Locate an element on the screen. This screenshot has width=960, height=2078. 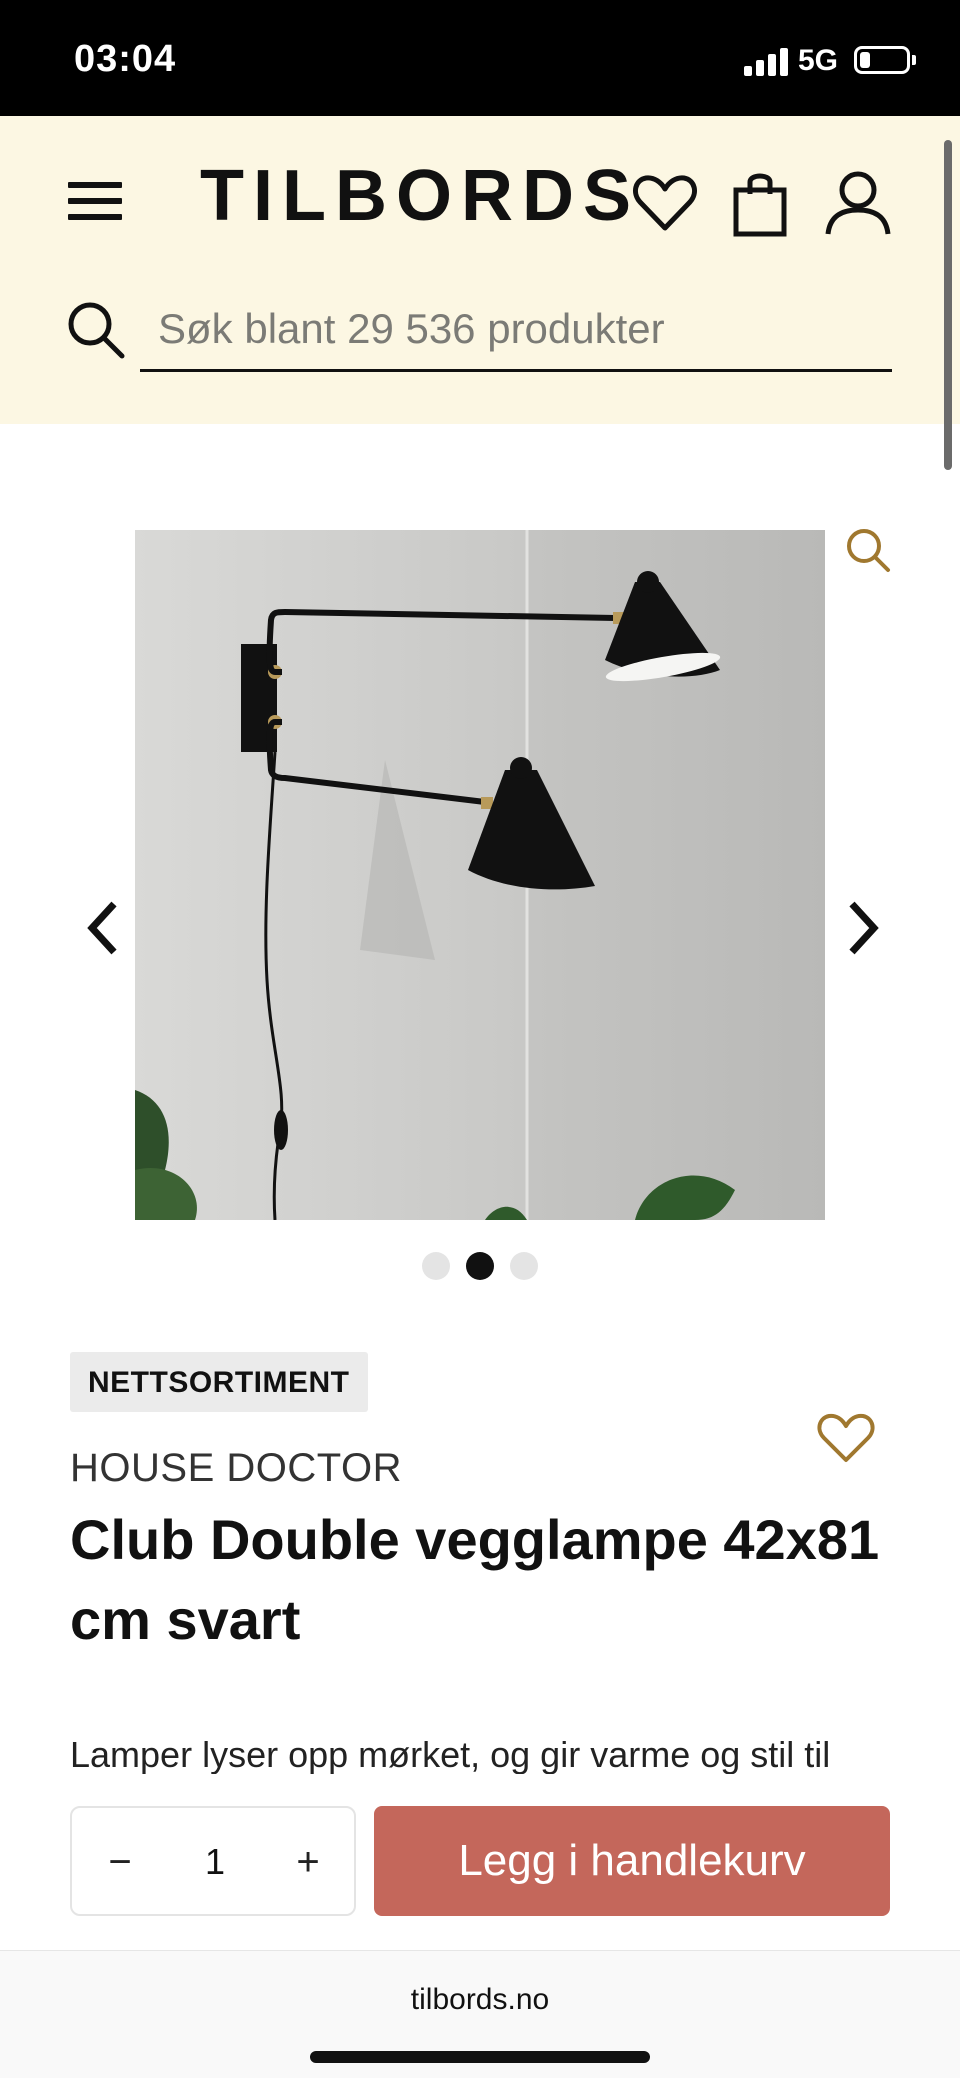
user-icon is located at coordinates (857, 203).